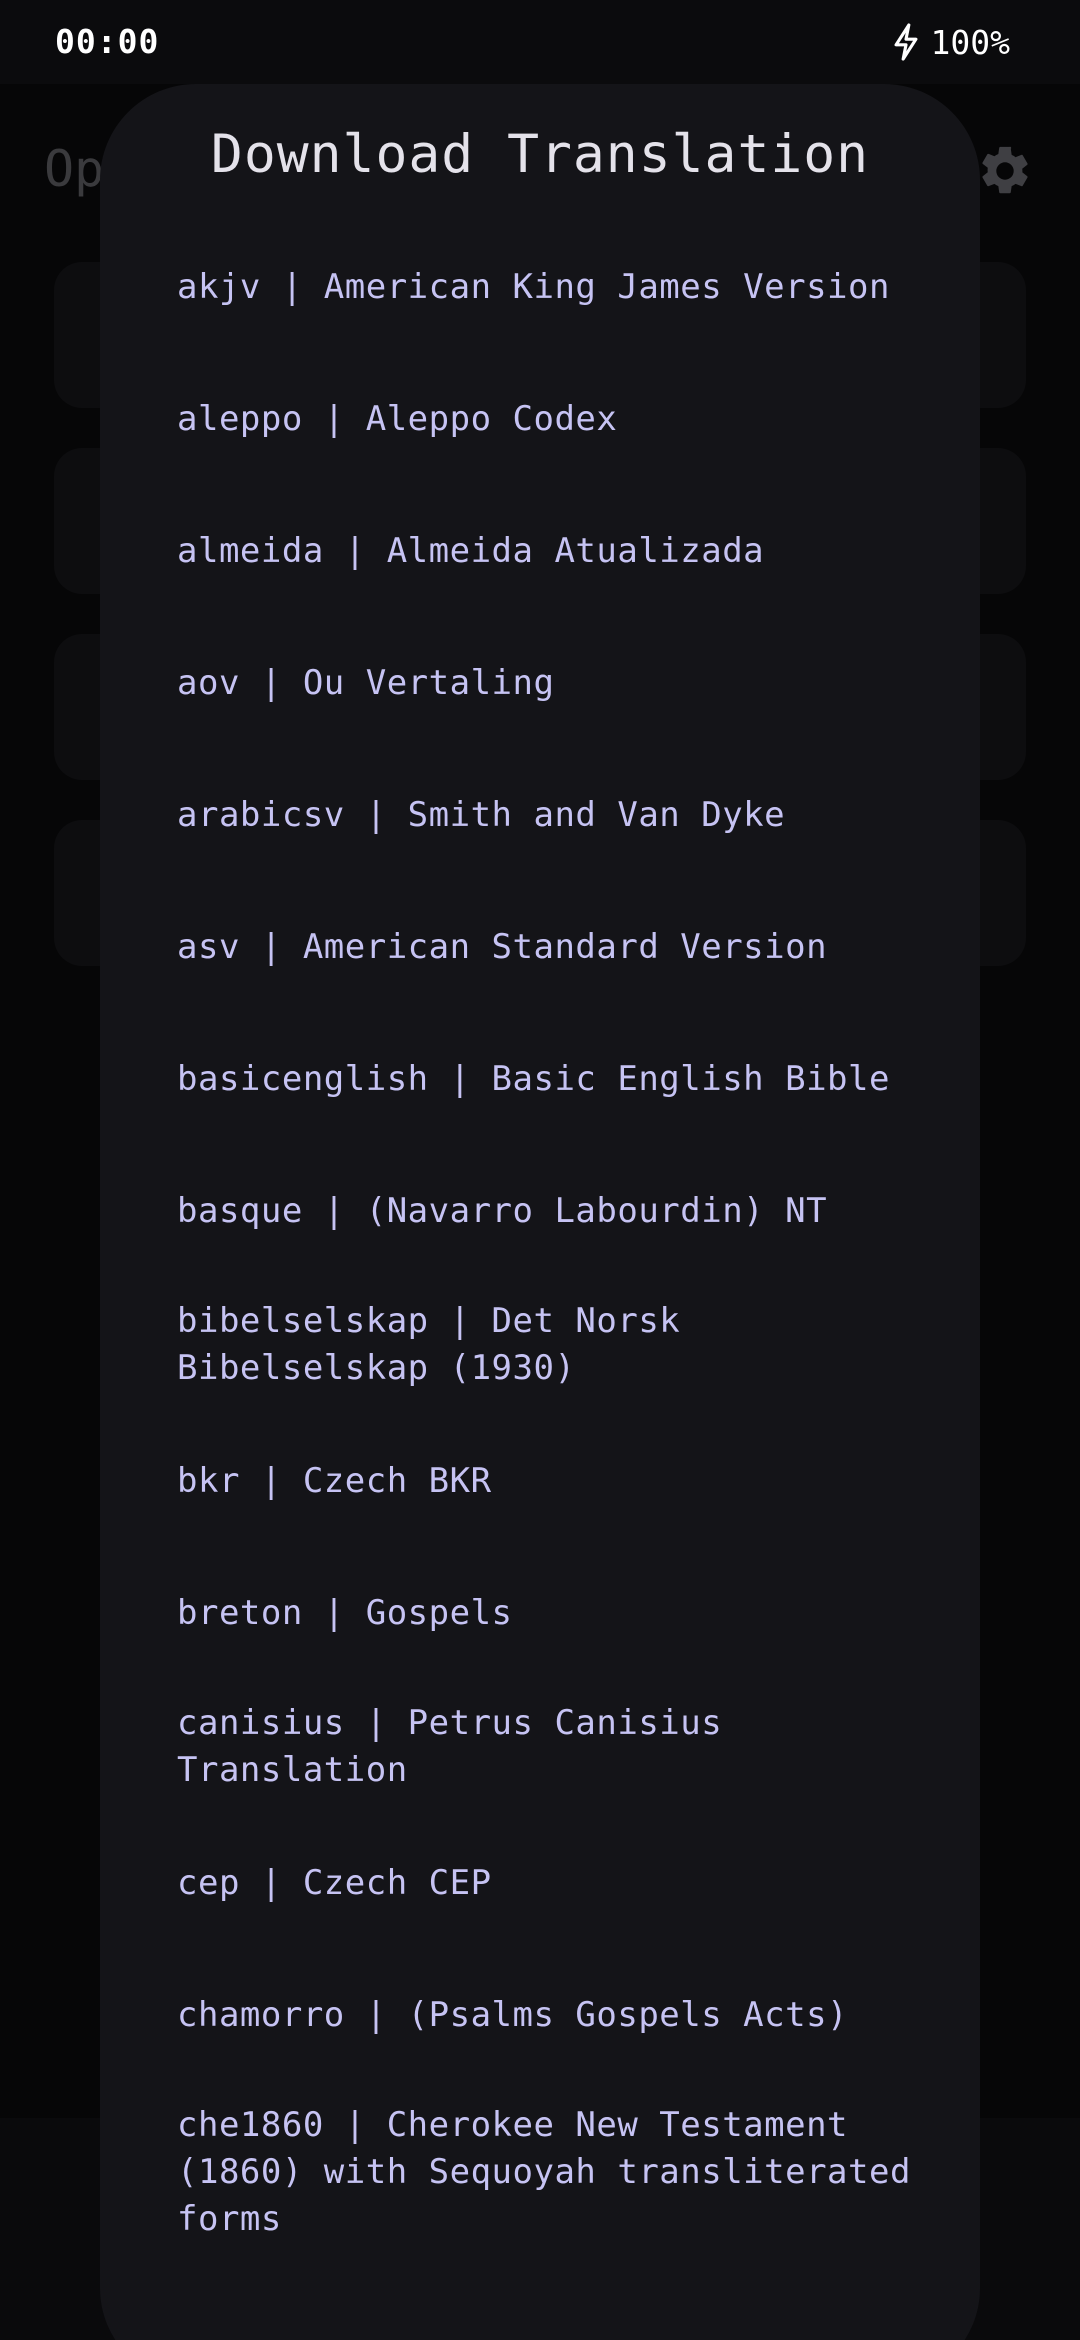 The height and width of the screenshot is (2340, 1080). Describe the element at coordinates (542, 2015) in the screenshot. I see `translation-item-chamorro: chamorro | (Psalms Gospels Acts)` at that location.